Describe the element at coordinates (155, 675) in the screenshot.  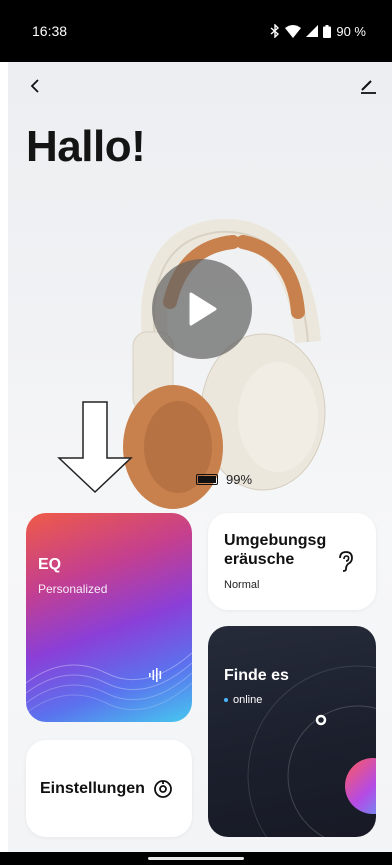
I see `sound-wave-icon` at that location.